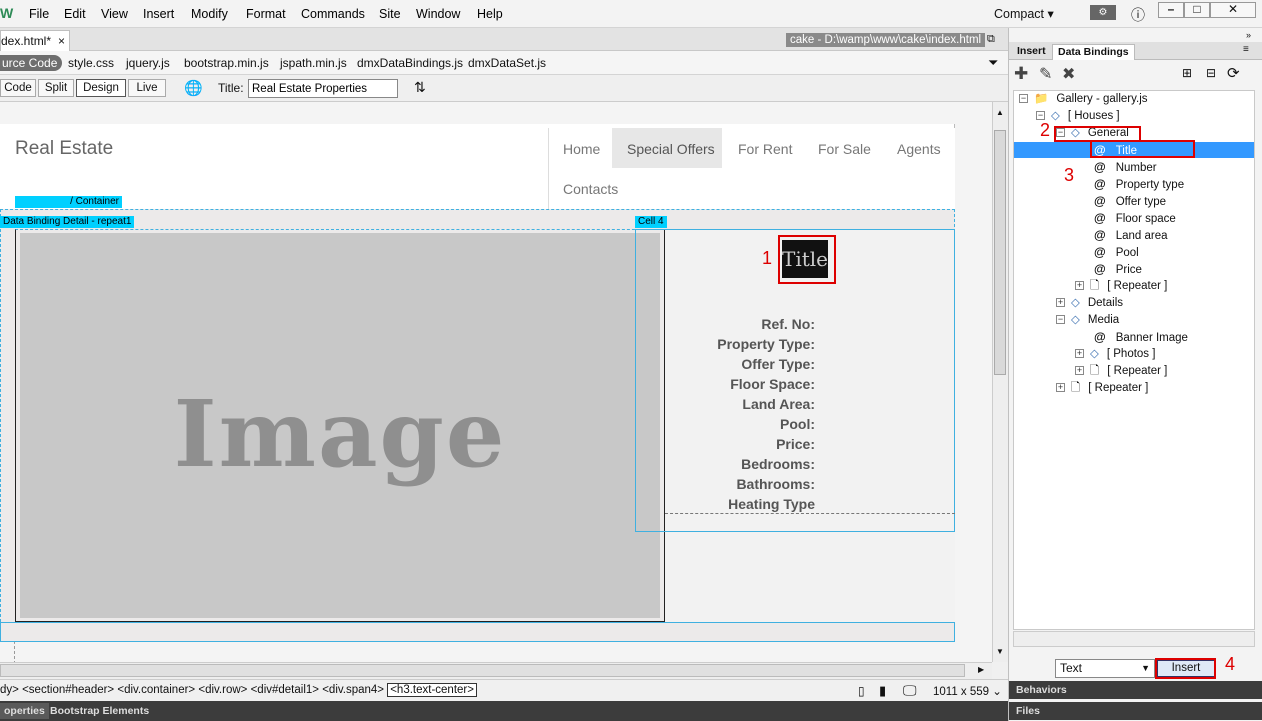 This screenshot has height=721, width=1262. What do you see at coordinates (1139, 184) in the screenshot?
I see `tree-node-property-type: @ Property type` at bounding box center [1139, 184].